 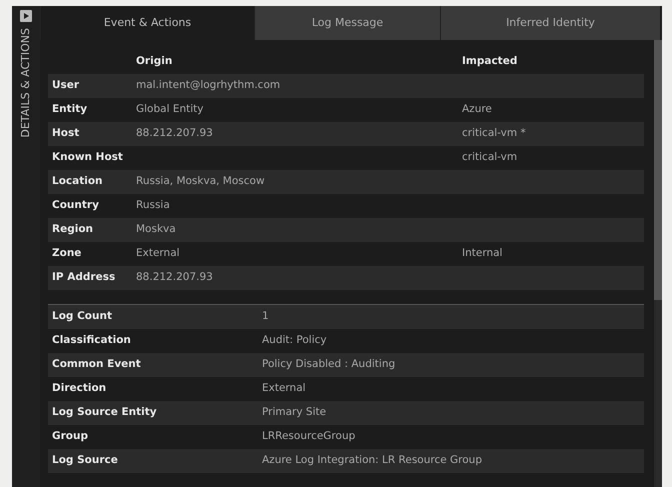 What do you see at coordinates (66, 254) in the screenshot?
I see `row-label: Zone` at bounding box center [66, 254].